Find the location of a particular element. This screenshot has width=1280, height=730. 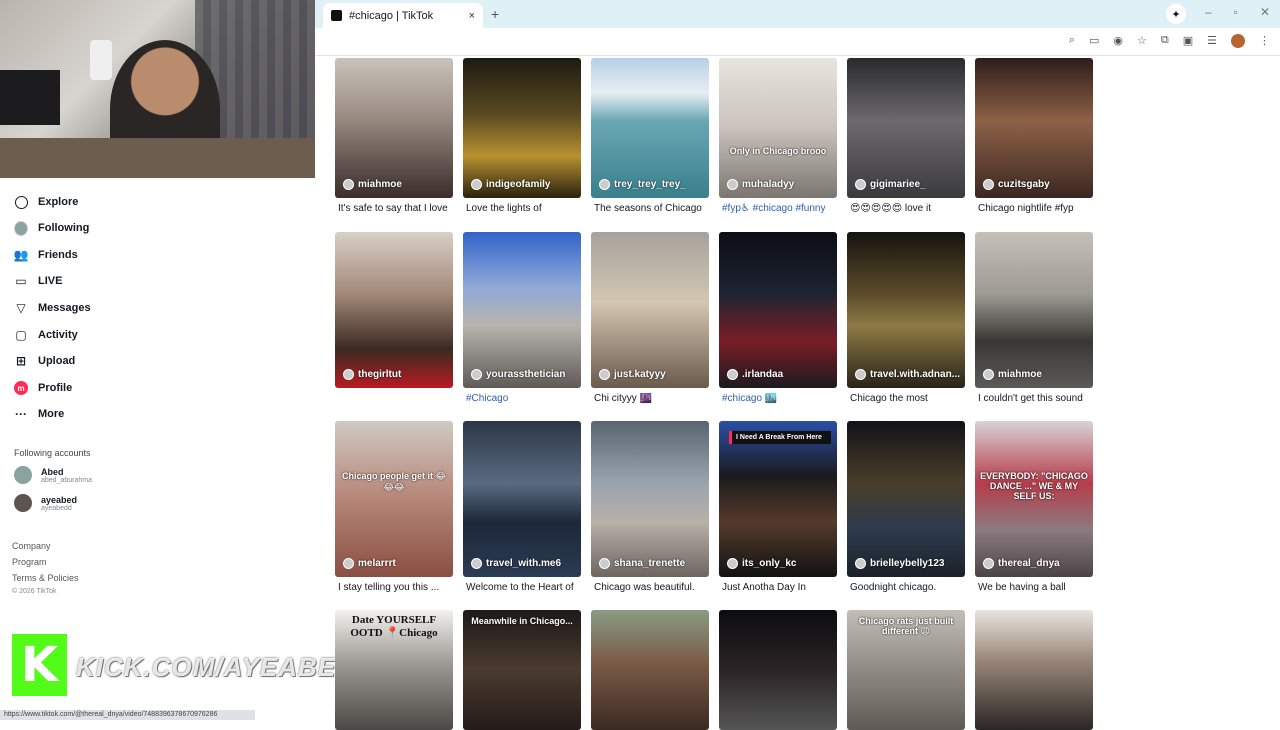

tracking-icon: ◉ is located at coordinates (1118, 41).